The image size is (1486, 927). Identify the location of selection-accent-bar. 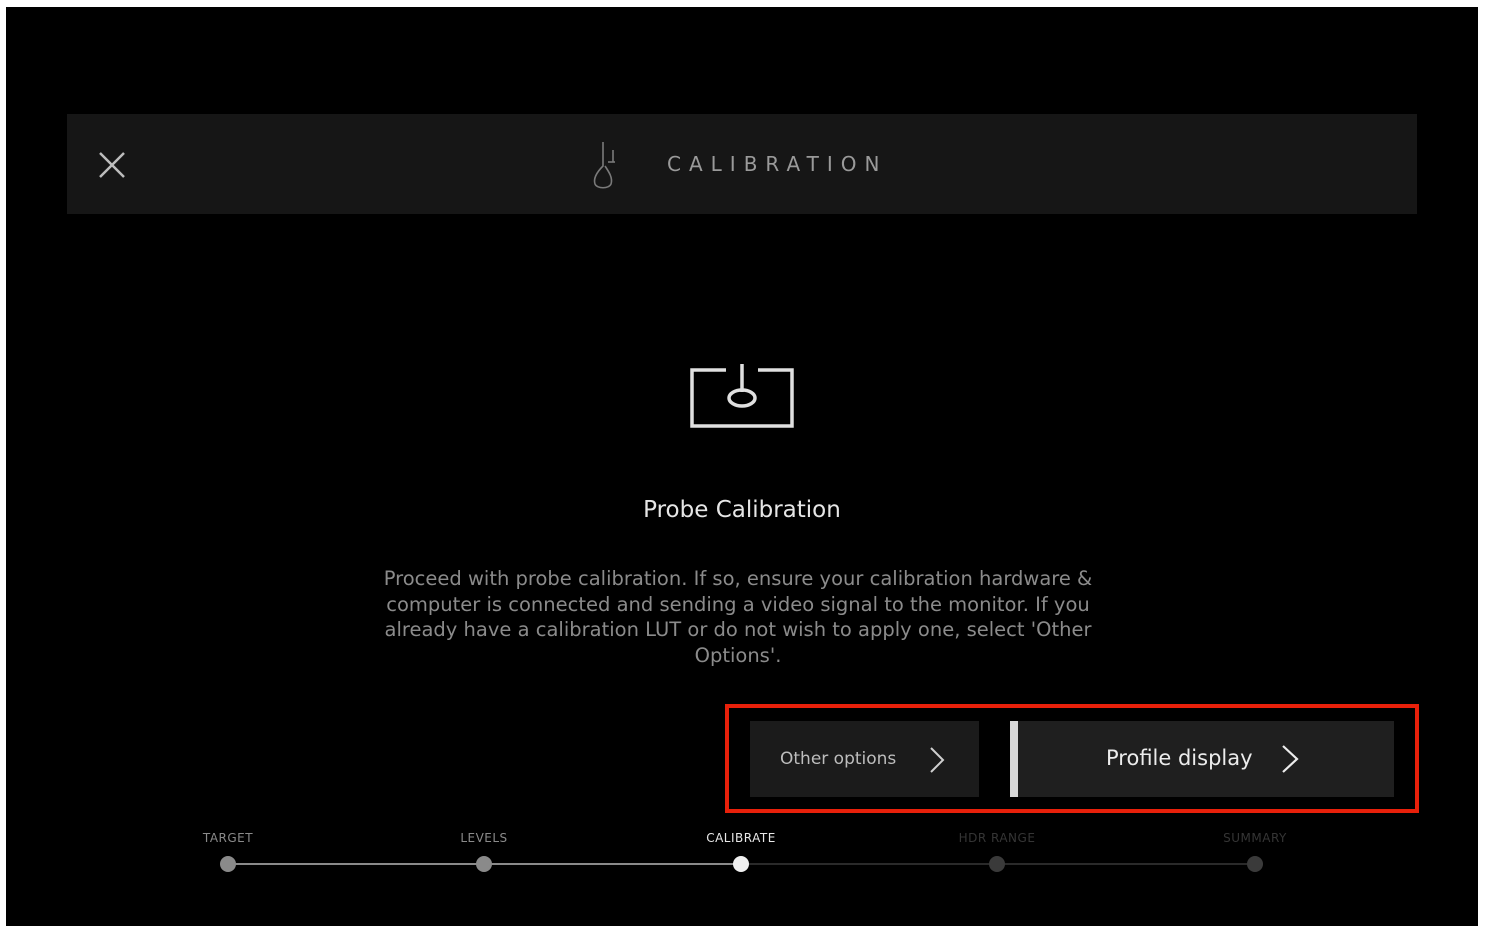
(1014, 759).